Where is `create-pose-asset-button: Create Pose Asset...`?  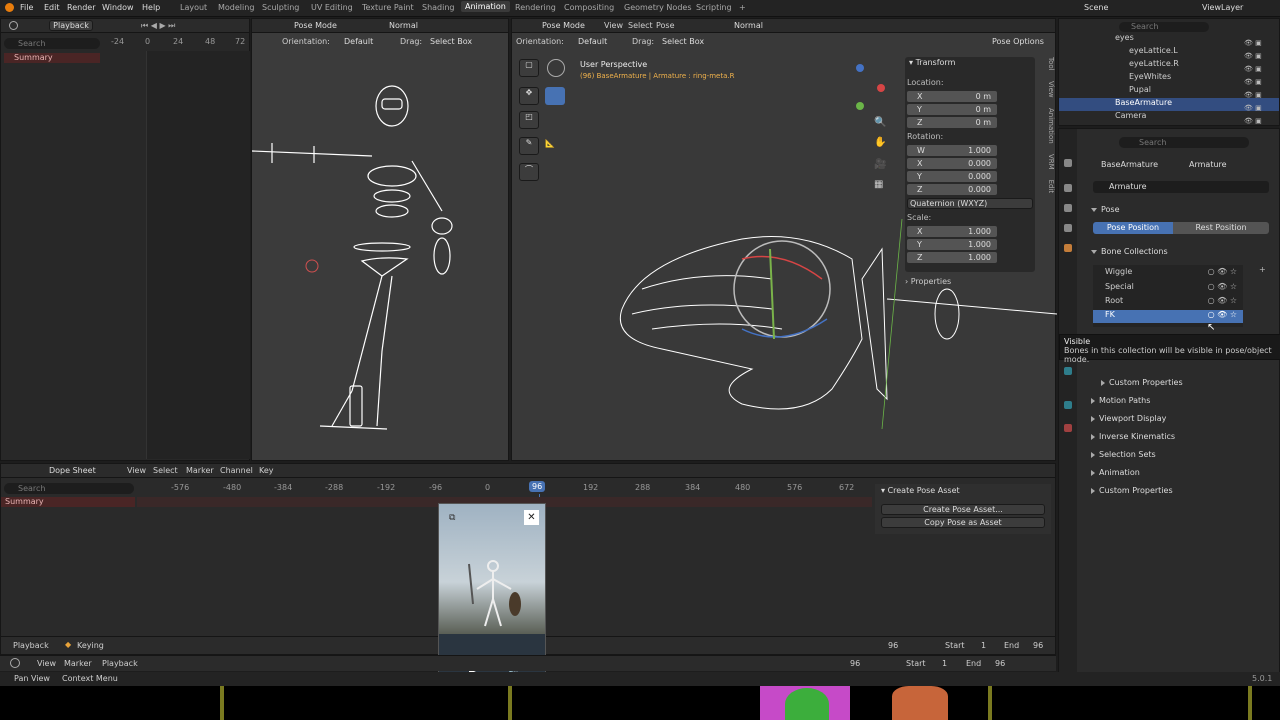
create-pose-asset-button: Create Pose Asset... is located at coordinates (963, 509).